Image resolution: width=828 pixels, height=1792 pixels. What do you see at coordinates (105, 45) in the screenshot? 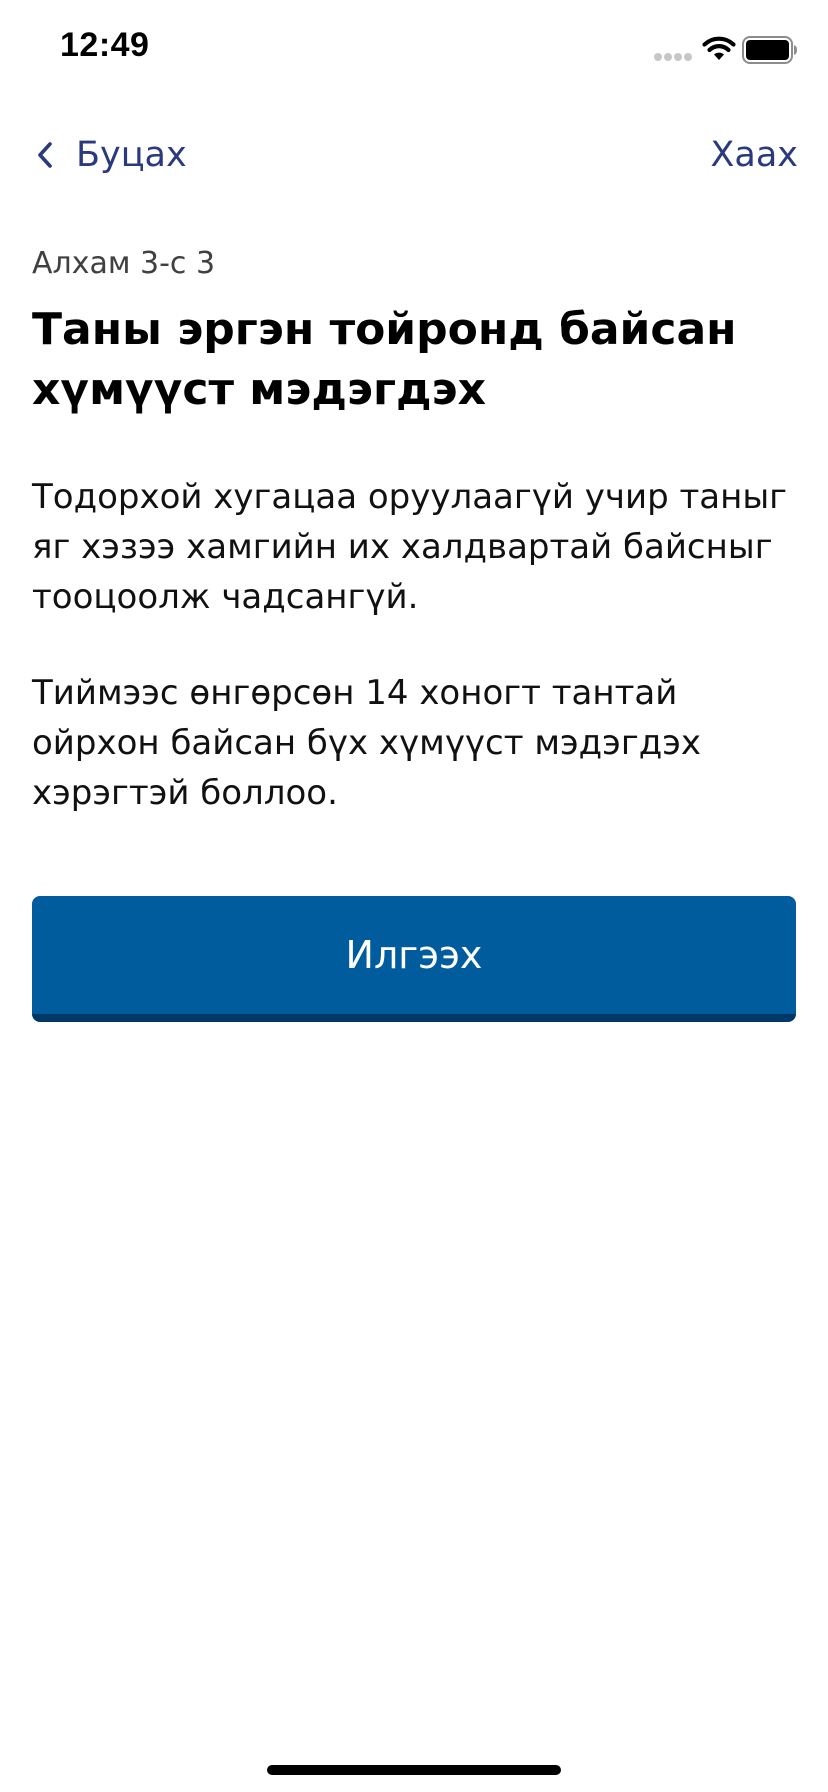
I see `status-time: 12:49` at bounding box center [105, 45].